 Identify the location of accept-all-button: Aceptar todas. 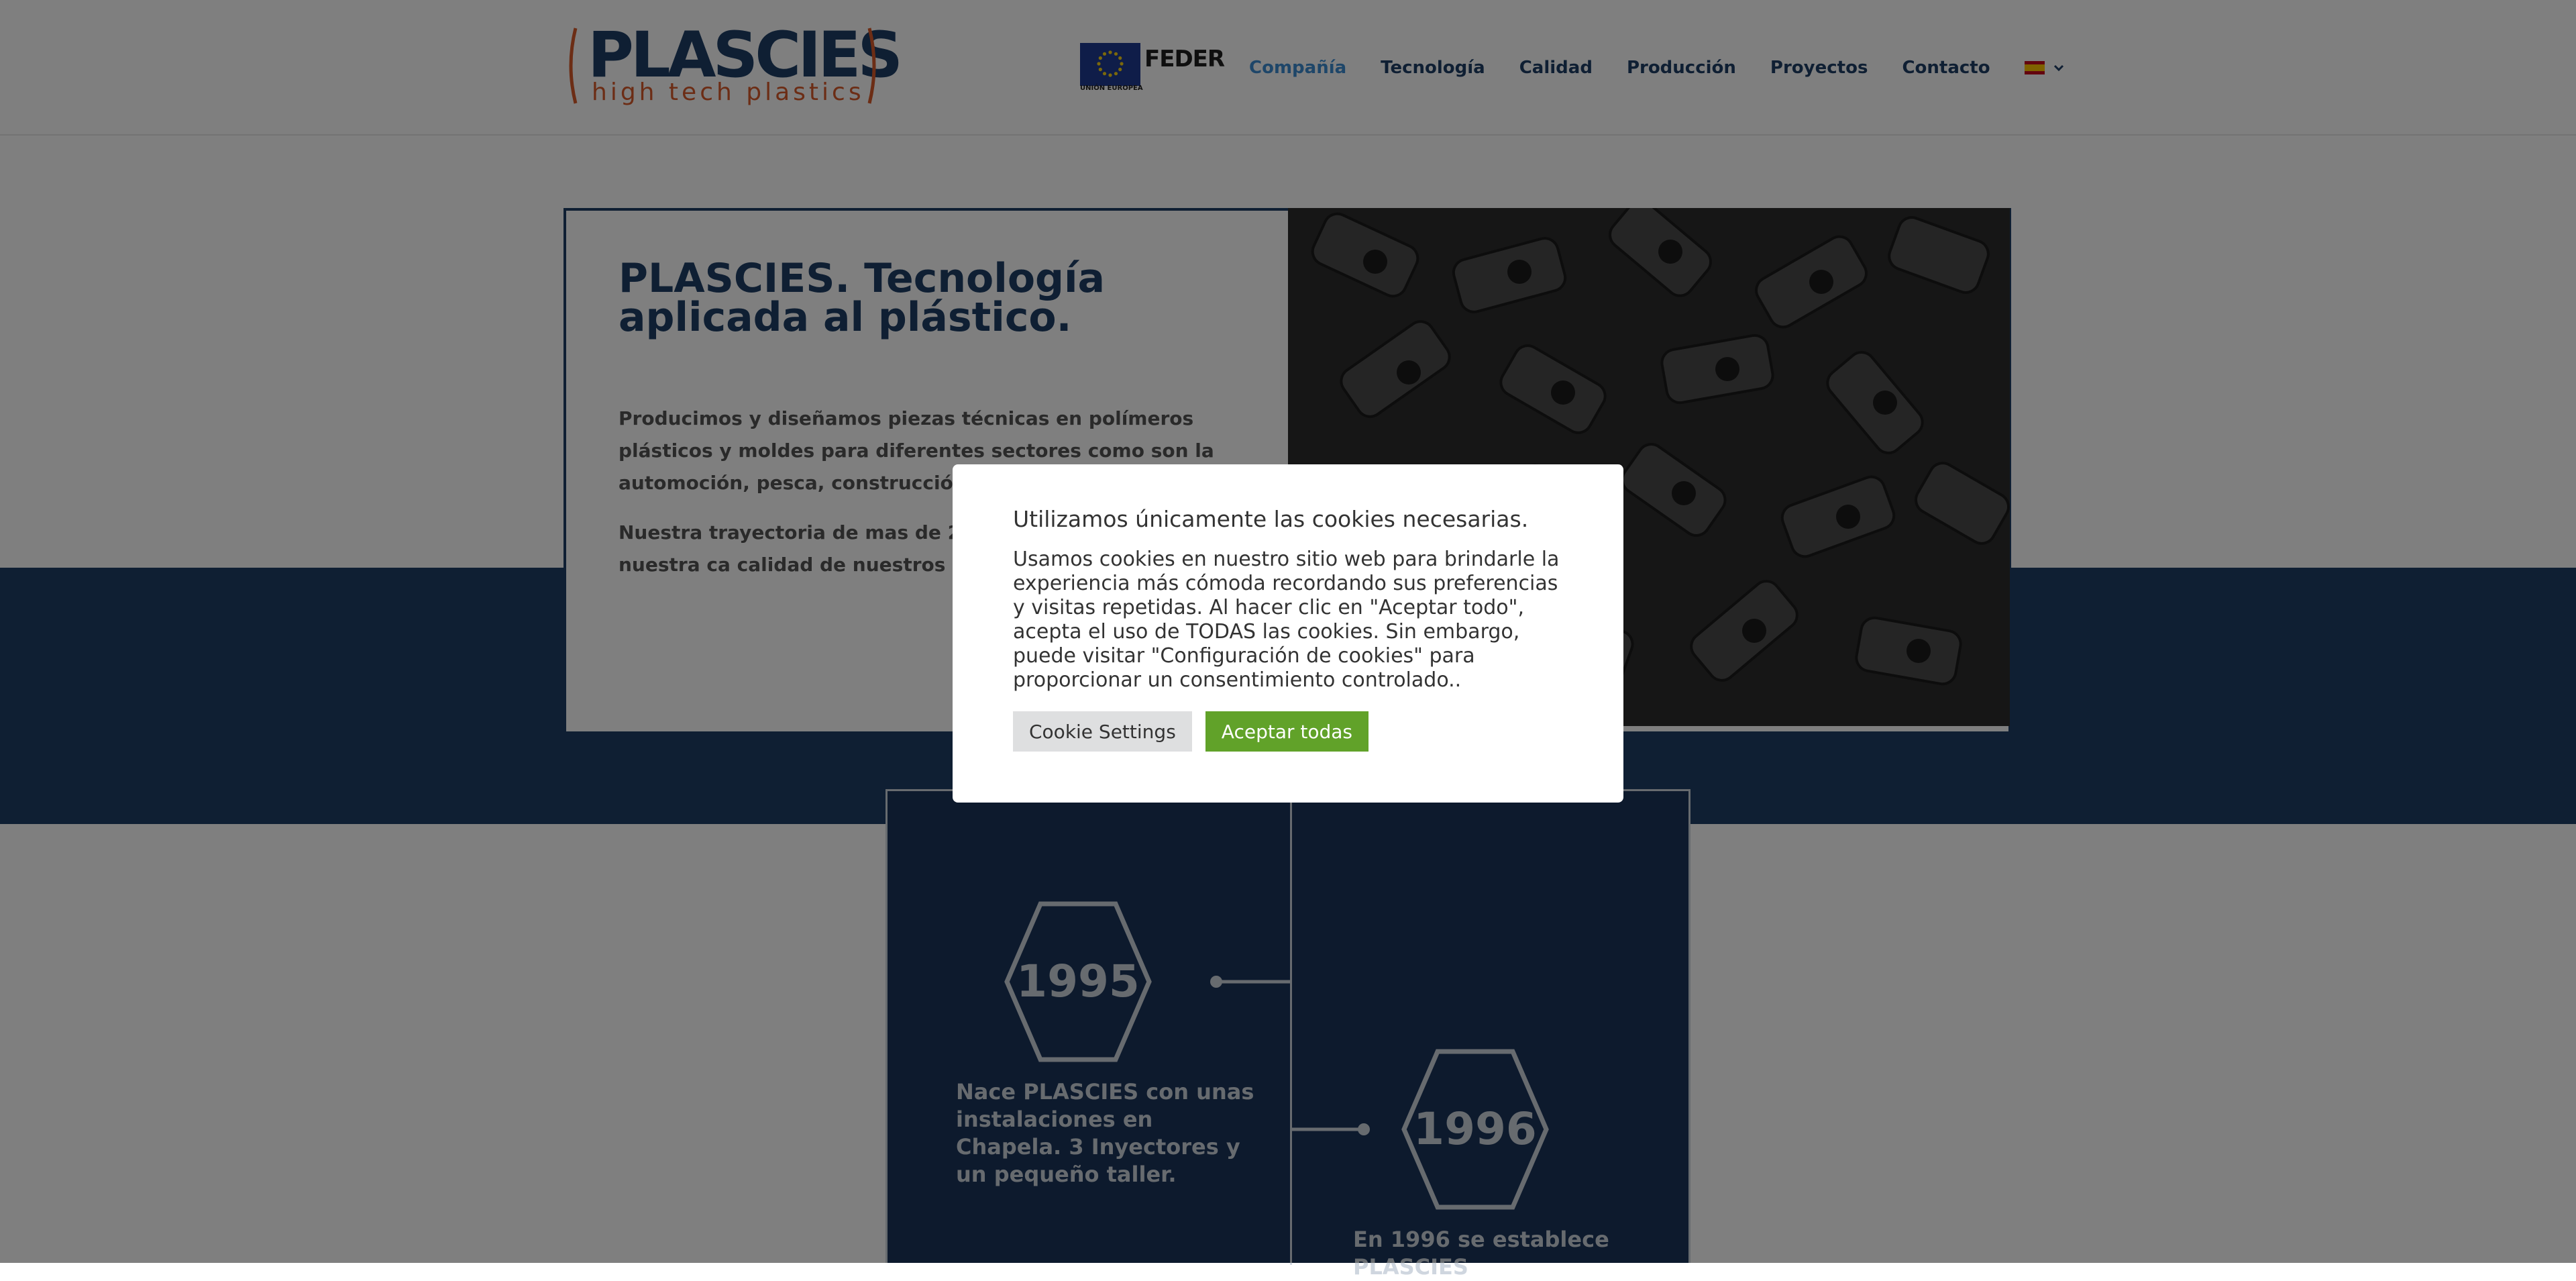
(1287, 731).